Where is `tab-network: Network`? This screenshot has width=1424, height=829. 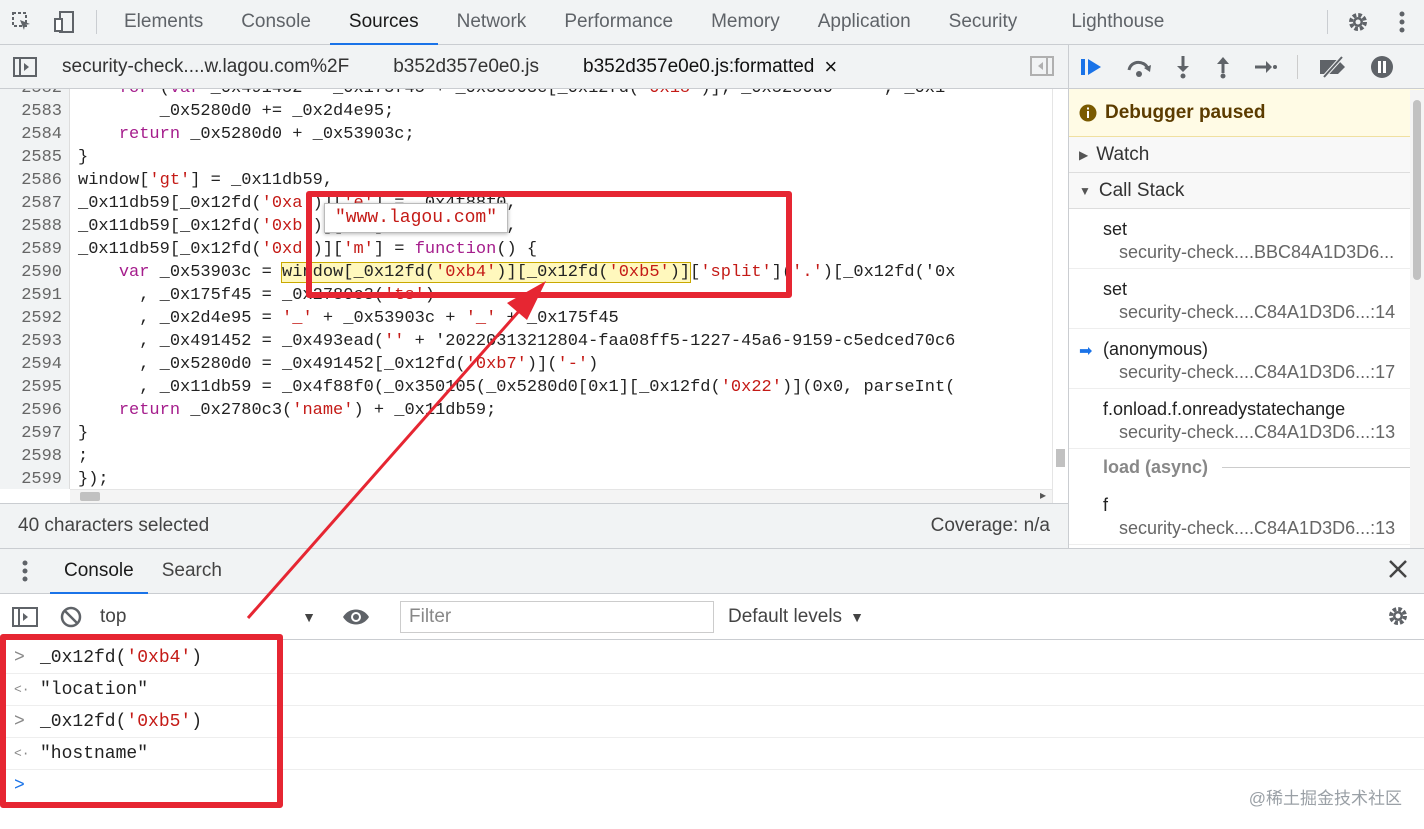 tab-network: Network is located at coordinates (492, 22).